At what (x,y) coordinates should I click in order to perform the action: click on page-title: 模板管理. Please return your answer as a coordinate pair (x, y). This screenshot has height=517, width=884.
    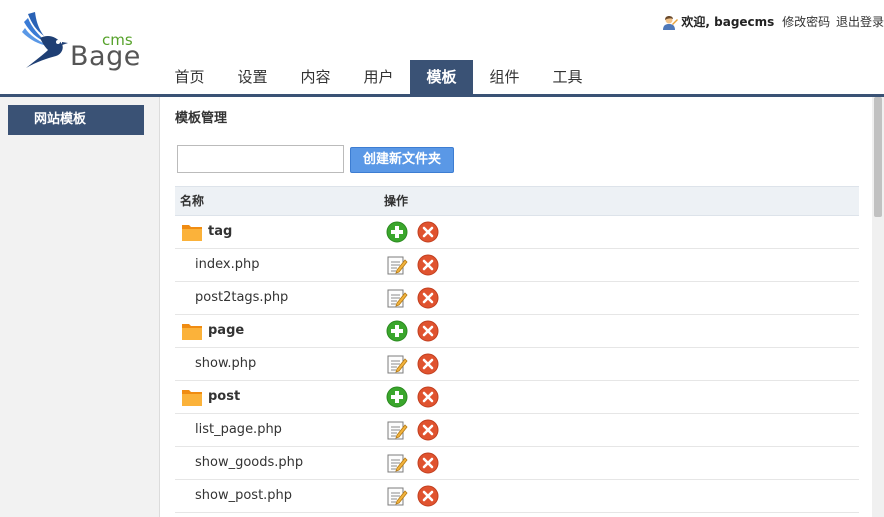
    Looking at the image, I should click on (201, 118).